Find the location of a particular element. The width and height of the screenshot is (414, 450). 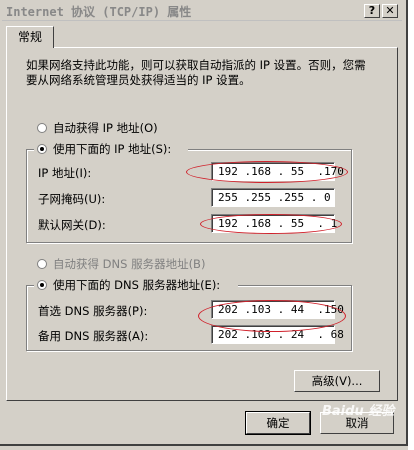

watermark-logo: Baidu 经验 is located at coordinates (358, 411).